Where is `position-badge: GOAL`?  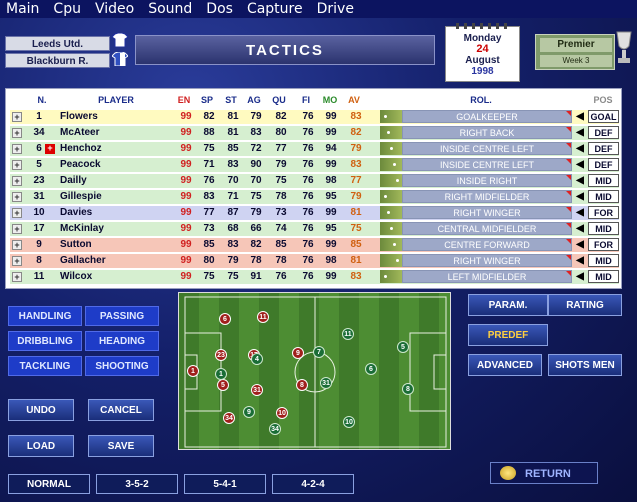 position-badge: GOAL is located at coordinates (603, 116).